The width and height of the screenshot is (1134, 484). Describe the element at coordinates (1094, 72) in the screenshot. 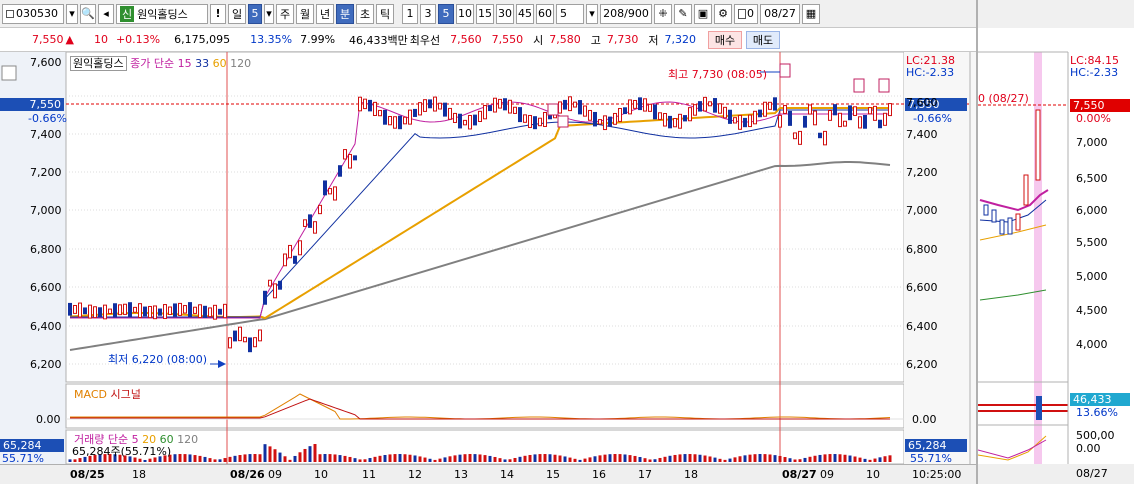

I see `daily-hc: HC:-2.33` at that location.